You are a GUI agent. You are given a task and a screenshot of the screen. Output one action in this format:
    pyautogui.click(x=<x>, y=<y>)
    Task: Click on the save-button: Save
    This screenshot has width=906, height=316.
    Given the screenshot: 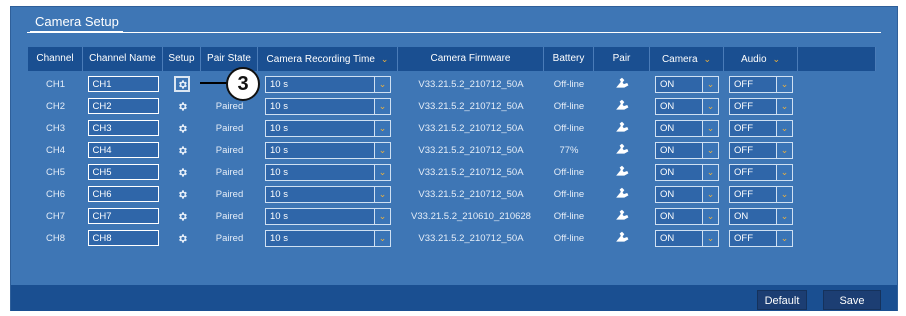 What is the action you would take?
    pyautogui.click(x=852, y=300)
    